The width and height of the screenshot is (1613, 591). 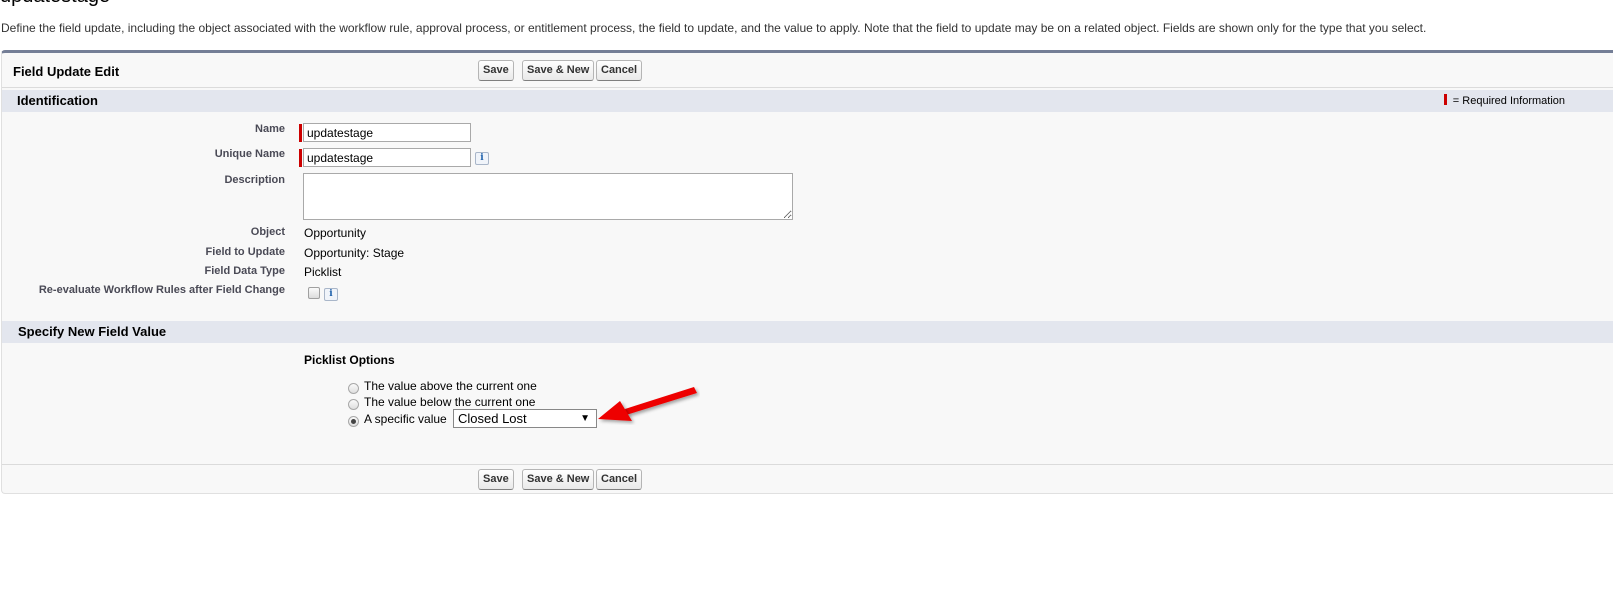 I want to click on selected-value: Closed Lost, so click(x=492, y=418).